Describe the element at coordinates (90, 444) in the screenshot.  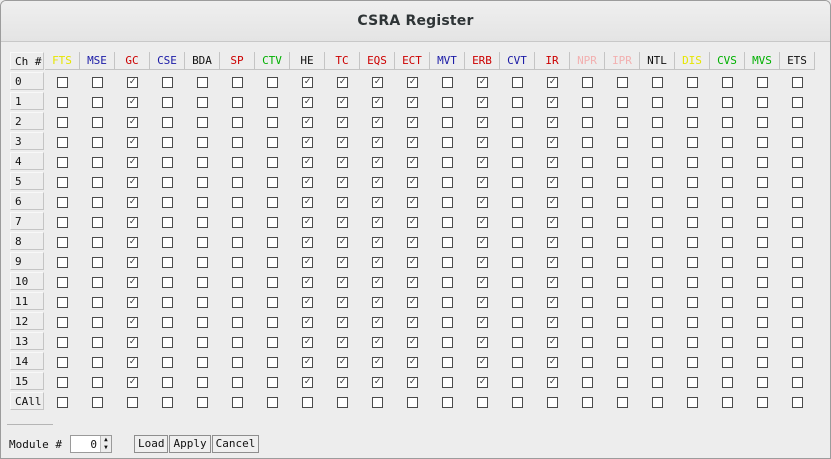
I see `module-spinbox: 0 ▲ ▼` at that location.